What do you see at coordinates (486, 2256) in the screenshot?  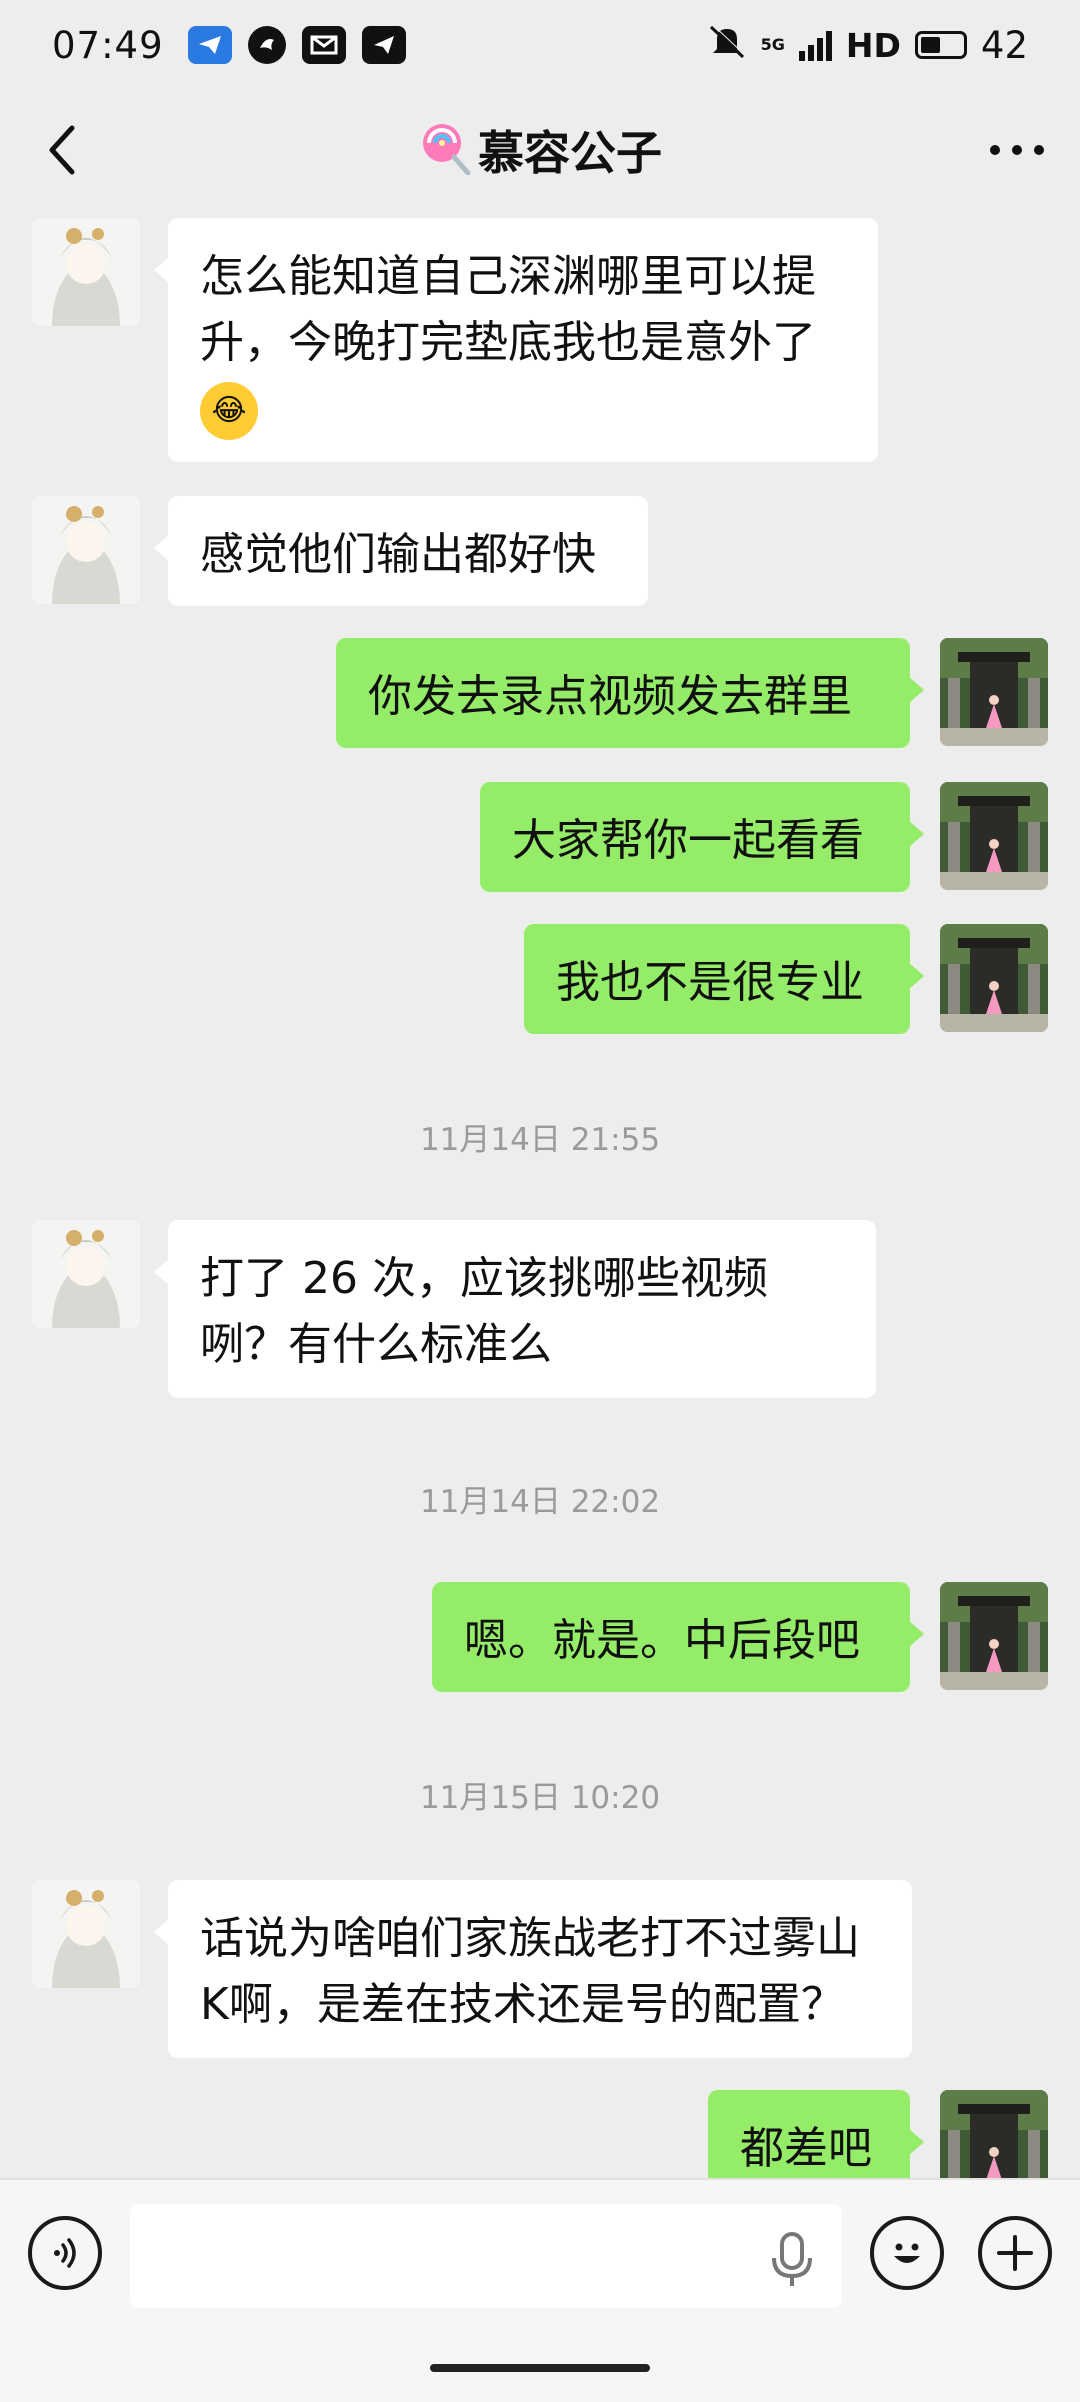 I see `message-input` at bounding box center [486, 2256].